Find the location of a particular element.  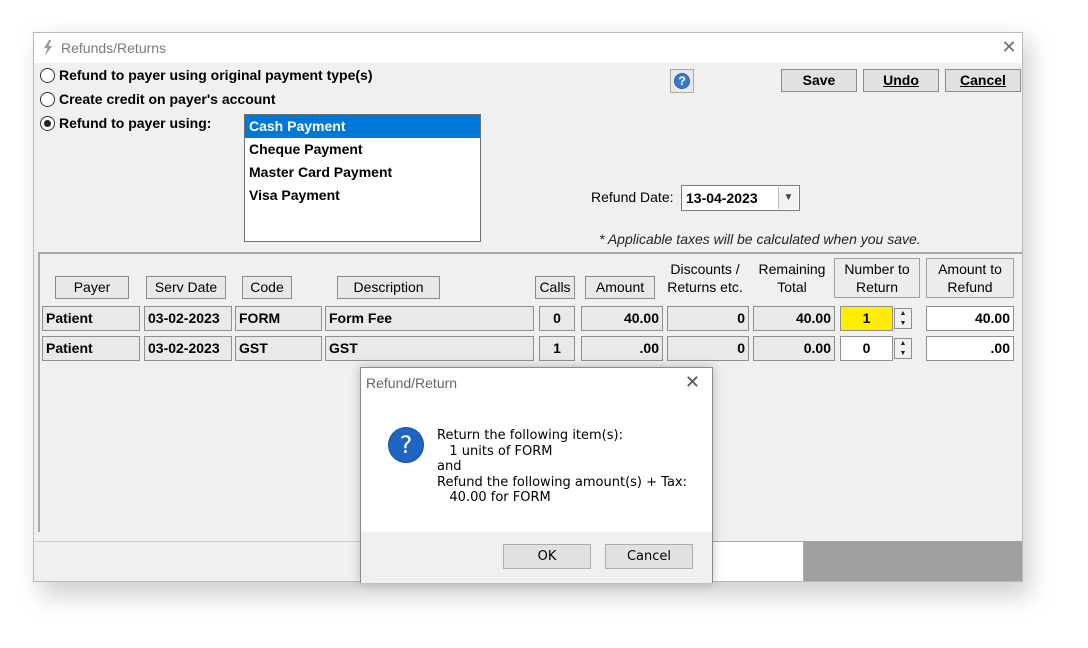

header-serv-date: Serv Date is located at coordinates (186, 287).